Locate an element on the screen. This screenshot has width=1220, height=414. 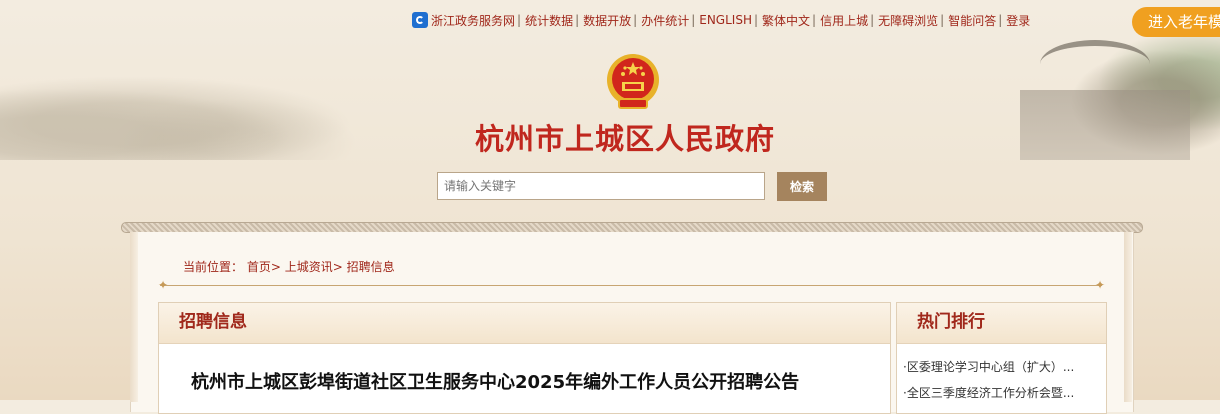
breadcrumb-news: 上城资讯 is located at coordinates (309, 267).